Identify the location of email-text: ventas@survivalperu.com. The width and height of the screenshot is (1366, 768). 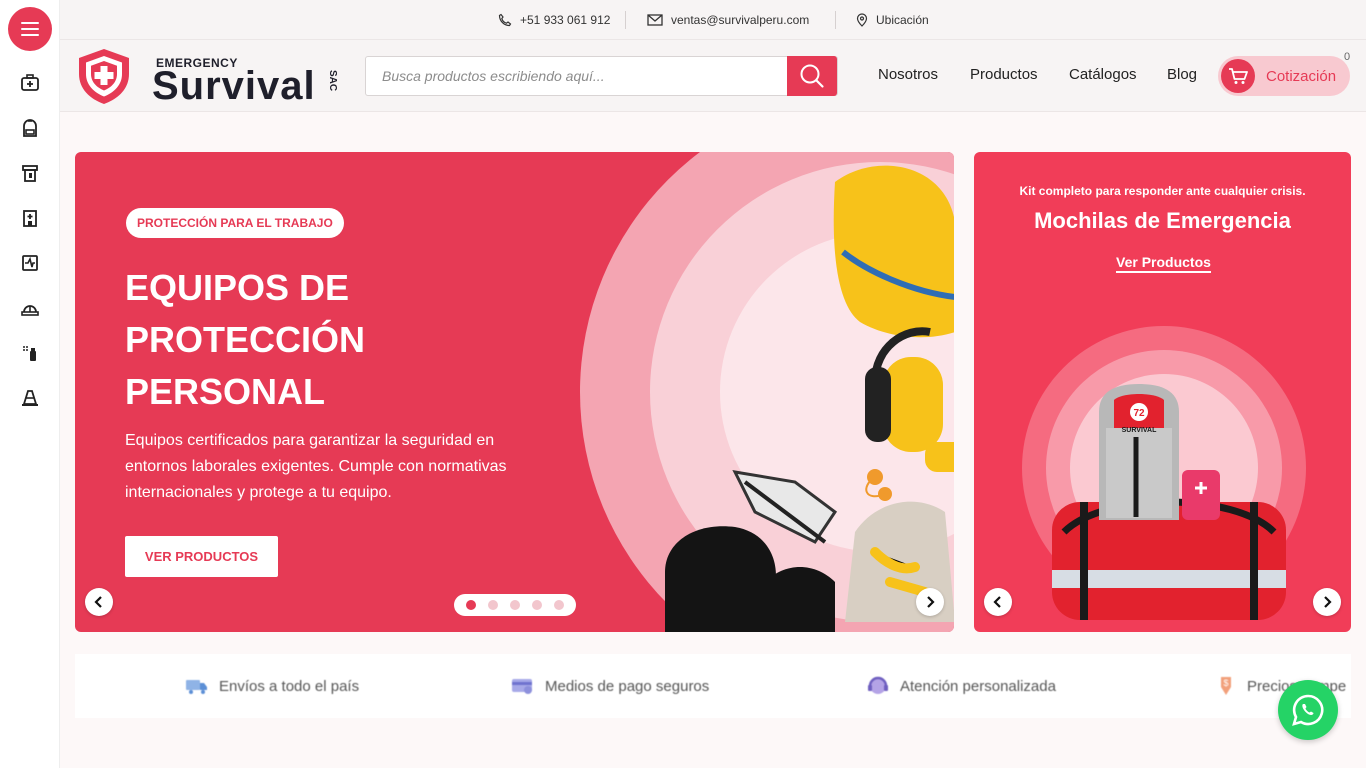
(740, 20).